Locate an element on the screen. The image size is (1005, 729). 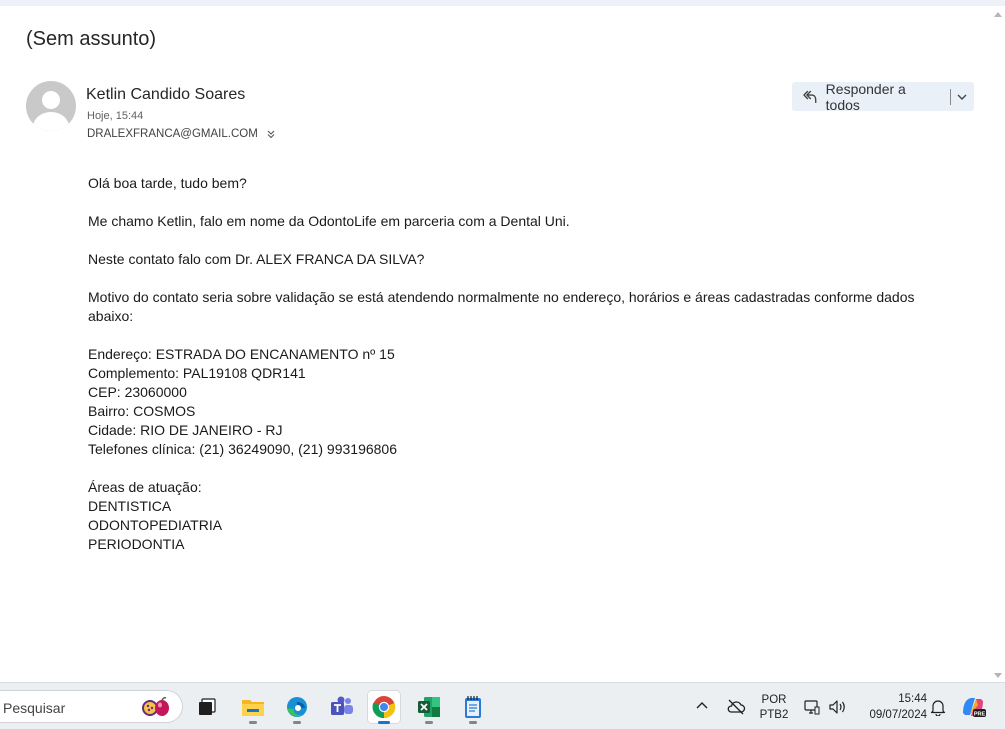
body-line: DENTISTICA is located at coordinates (130, 506).